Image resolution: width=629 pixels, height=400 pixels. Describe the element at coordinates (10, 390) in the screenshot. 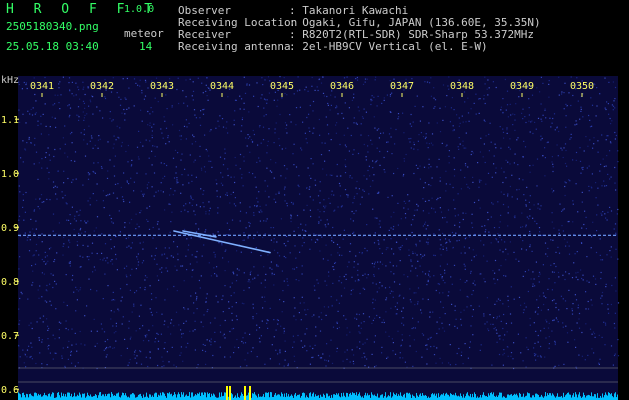

I see `y-tick-label: 0.6` at that location.